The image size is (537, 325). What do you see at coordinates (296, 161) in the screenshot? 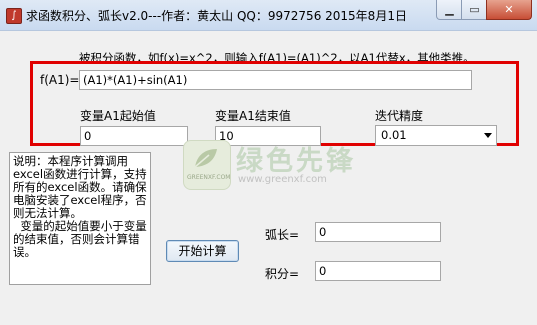
I see `watermark-title: 绿色先锋` at bounding box center [296, 161].